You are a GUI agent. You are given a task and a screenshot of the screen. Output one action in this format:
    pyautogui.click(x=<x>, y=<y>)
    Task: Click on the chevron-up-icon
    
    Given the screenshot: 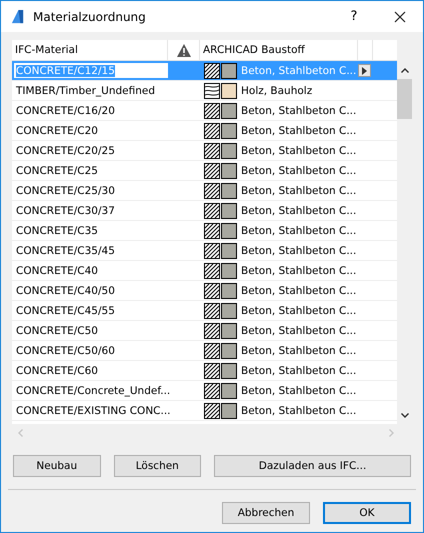 What is the action you would take?
    pyautogui.click(x=404, y=70)
    